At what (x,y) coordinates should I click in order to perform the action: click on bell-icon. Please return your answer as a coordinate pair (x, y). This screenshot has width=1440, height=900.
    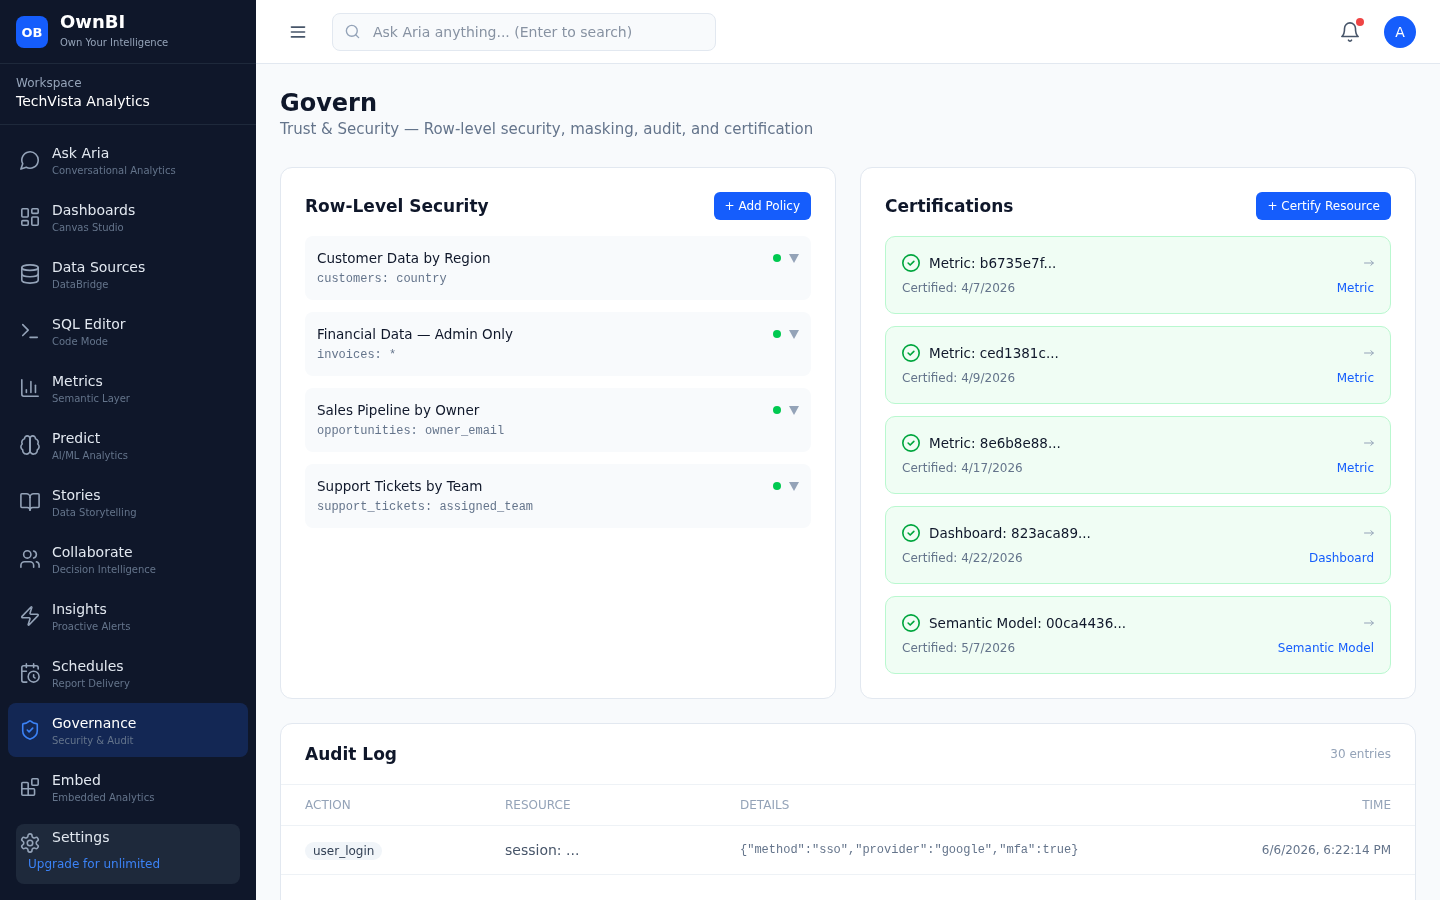
    Looking at the image, I should click on (1350, 31).